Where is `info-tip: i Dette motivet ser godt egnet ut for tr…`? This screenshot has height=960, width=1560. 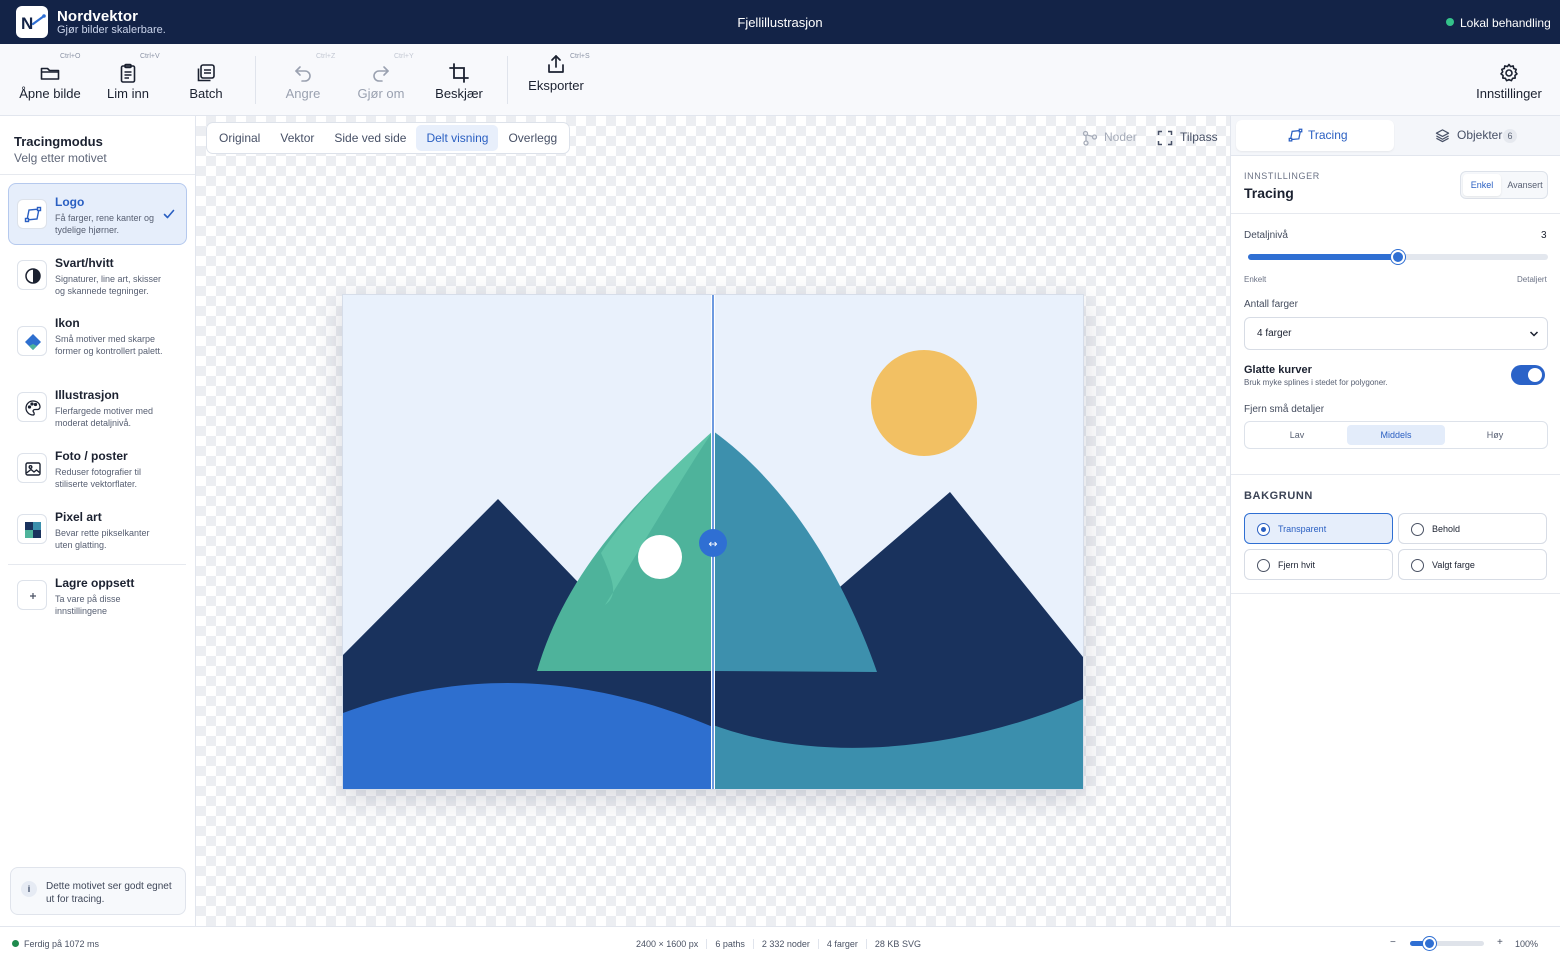
info-tip: i Dette motivet ser godt egnet ut for tr… is located at coordinates (98, 891).